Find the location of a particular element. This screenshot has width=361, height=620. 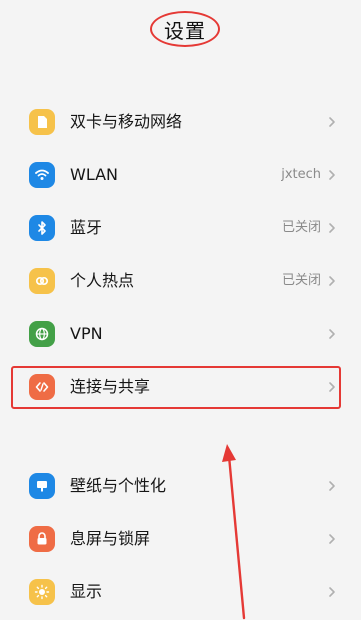

setting-label: 双卡与移动网络 is located at coordinates (126, 121).